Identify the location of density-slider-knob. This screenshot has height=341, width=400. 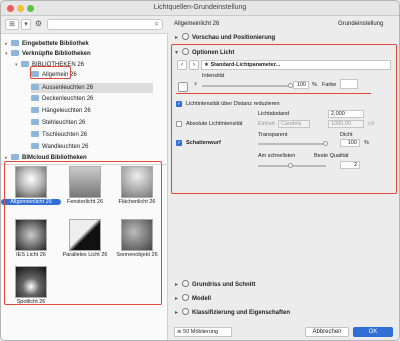
(325, 143).